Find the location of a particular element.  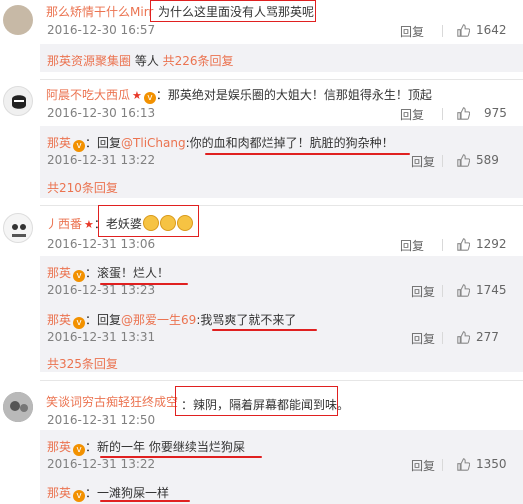

beard-avatar-icon is located at coordinates (19, 102).